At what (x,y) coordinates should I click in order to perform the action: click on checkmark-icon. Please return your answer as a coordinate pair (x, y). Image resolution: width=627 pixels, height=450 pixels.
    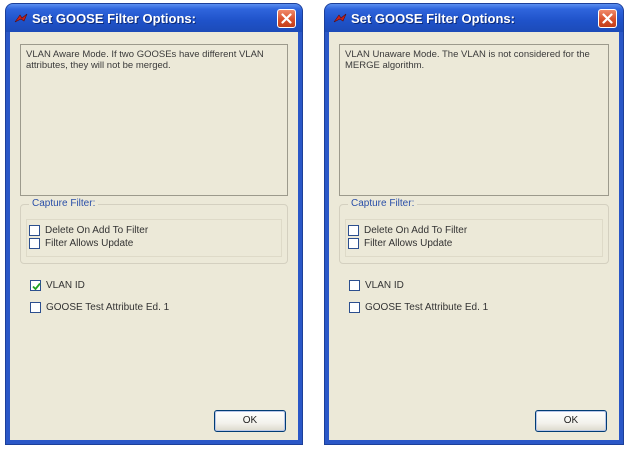
    Looking at the image, I should click on (36, 286).